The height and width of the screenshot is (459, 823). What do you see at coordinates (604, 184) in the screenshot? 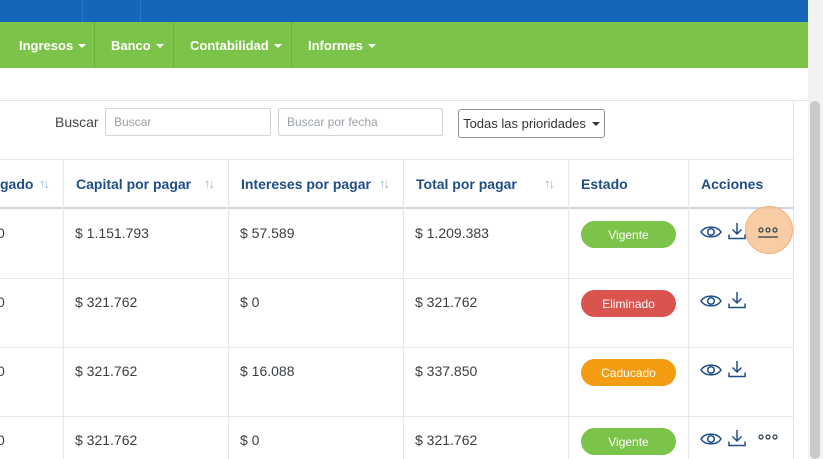
I see `header-label: Estado` at bounding box center [604, 184].